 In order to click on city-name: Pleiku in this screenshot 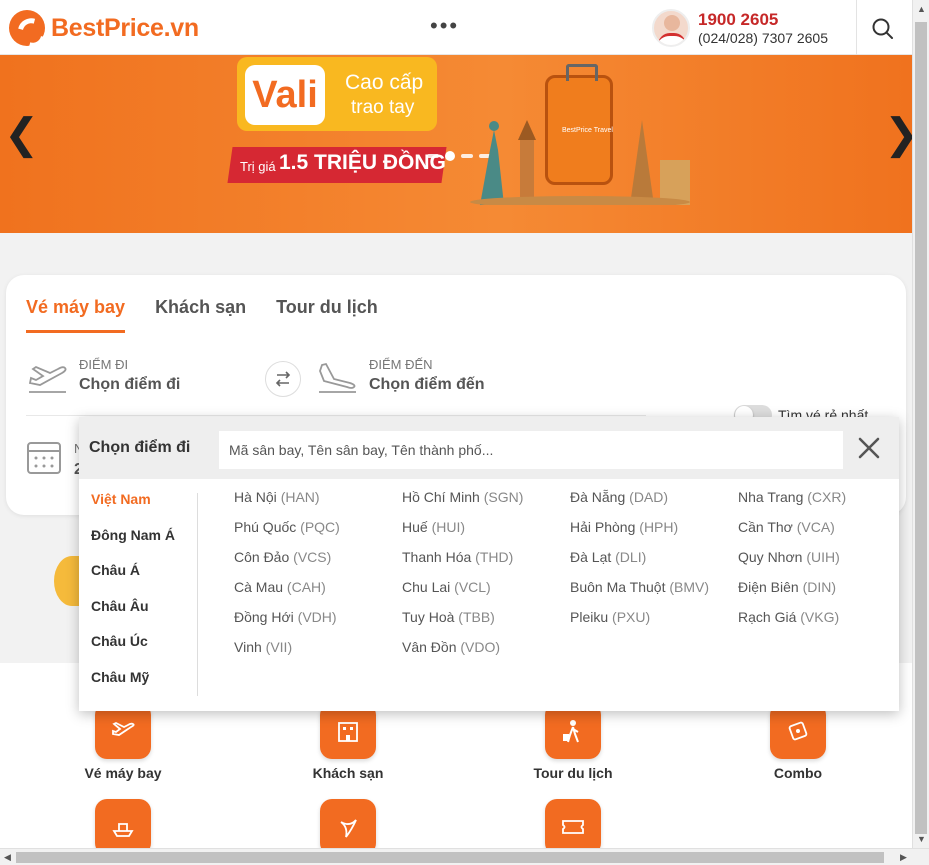, I will do `click(589, 617)`.